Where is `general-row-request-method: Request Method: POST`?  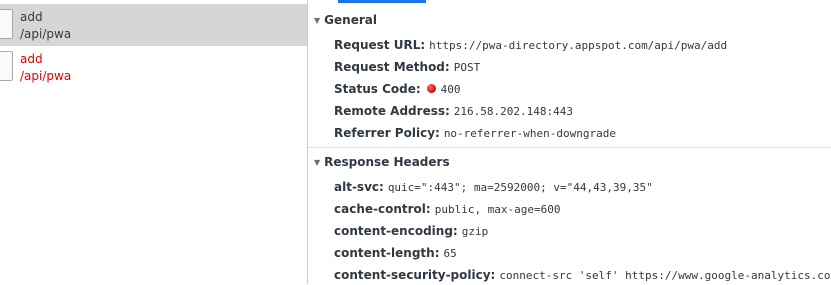
general-row-request-method: Request Method: POST is located at coordinates (407, 67).